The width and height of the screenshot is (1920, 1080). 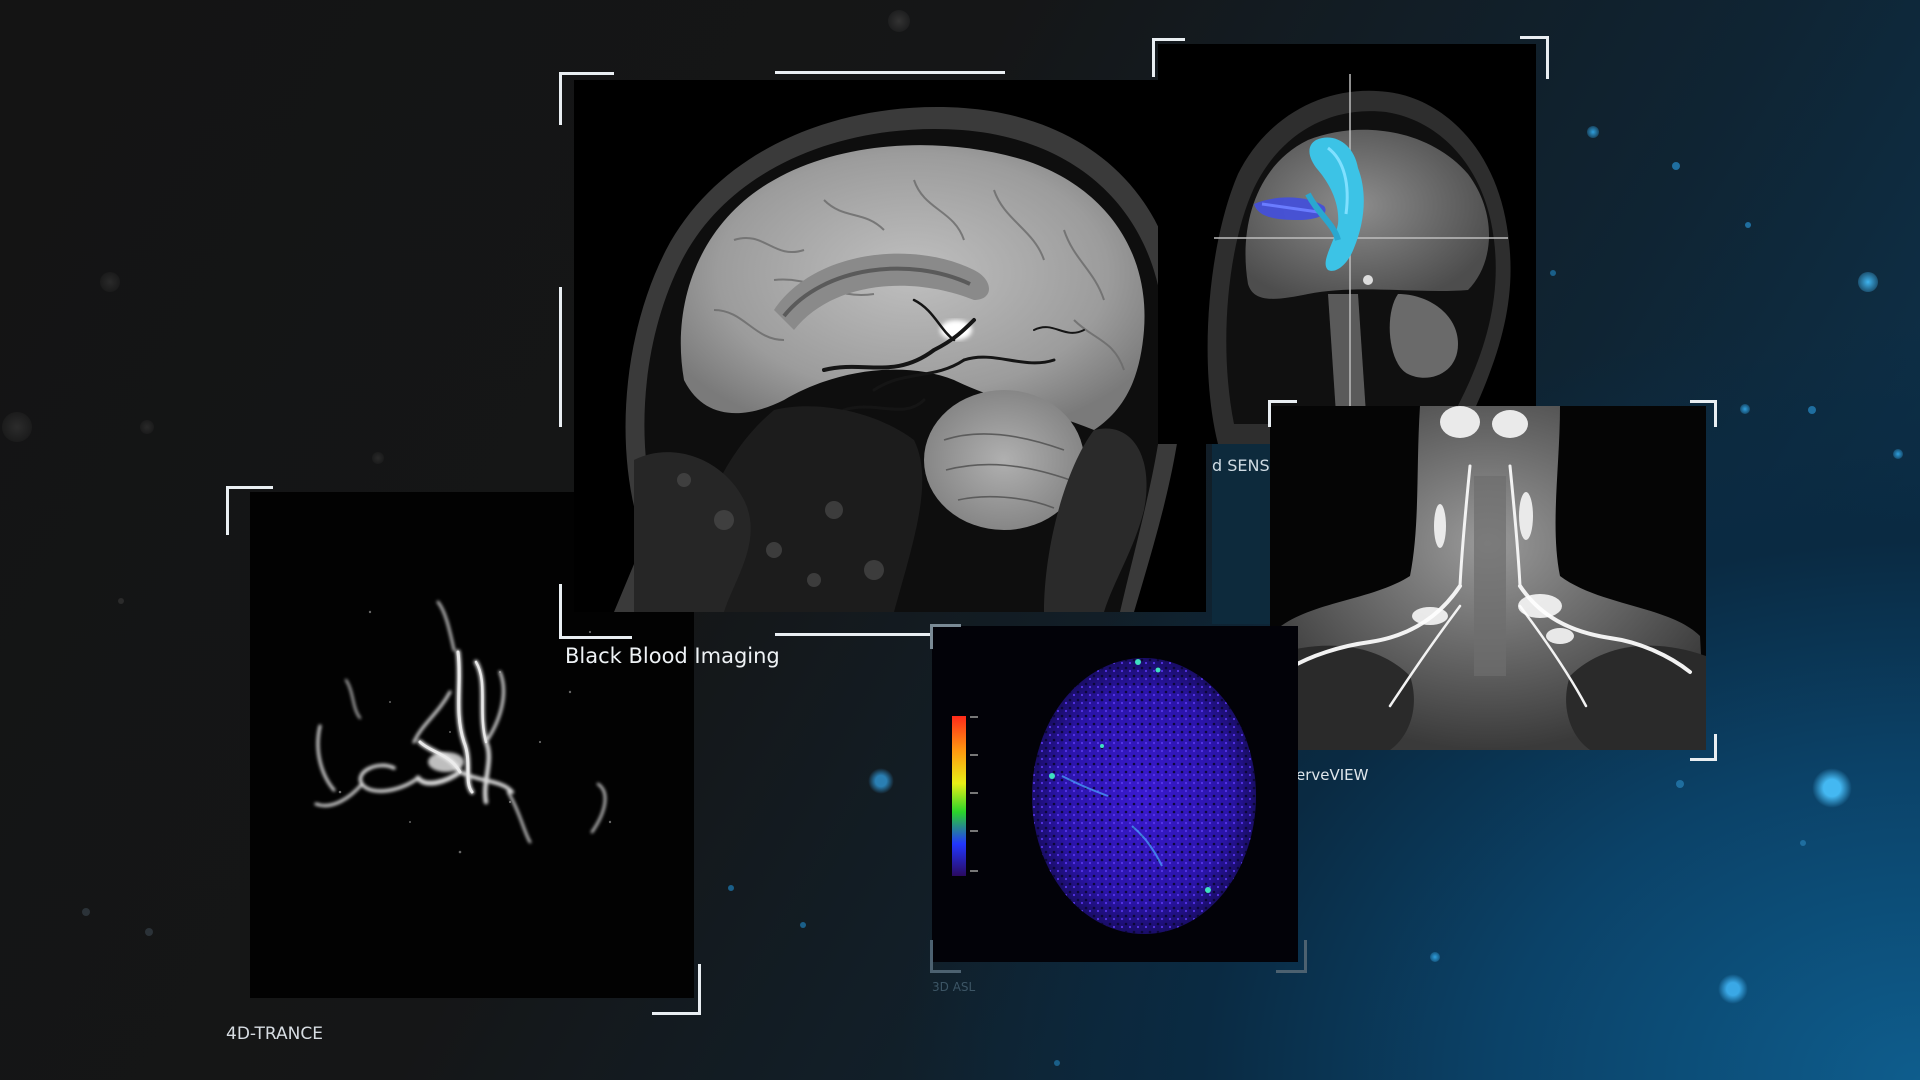 What do you see at coordinates (1241, 465) in the screenshot?
I see `caption-sense: d SENS` at bounding box center [1241, 465].